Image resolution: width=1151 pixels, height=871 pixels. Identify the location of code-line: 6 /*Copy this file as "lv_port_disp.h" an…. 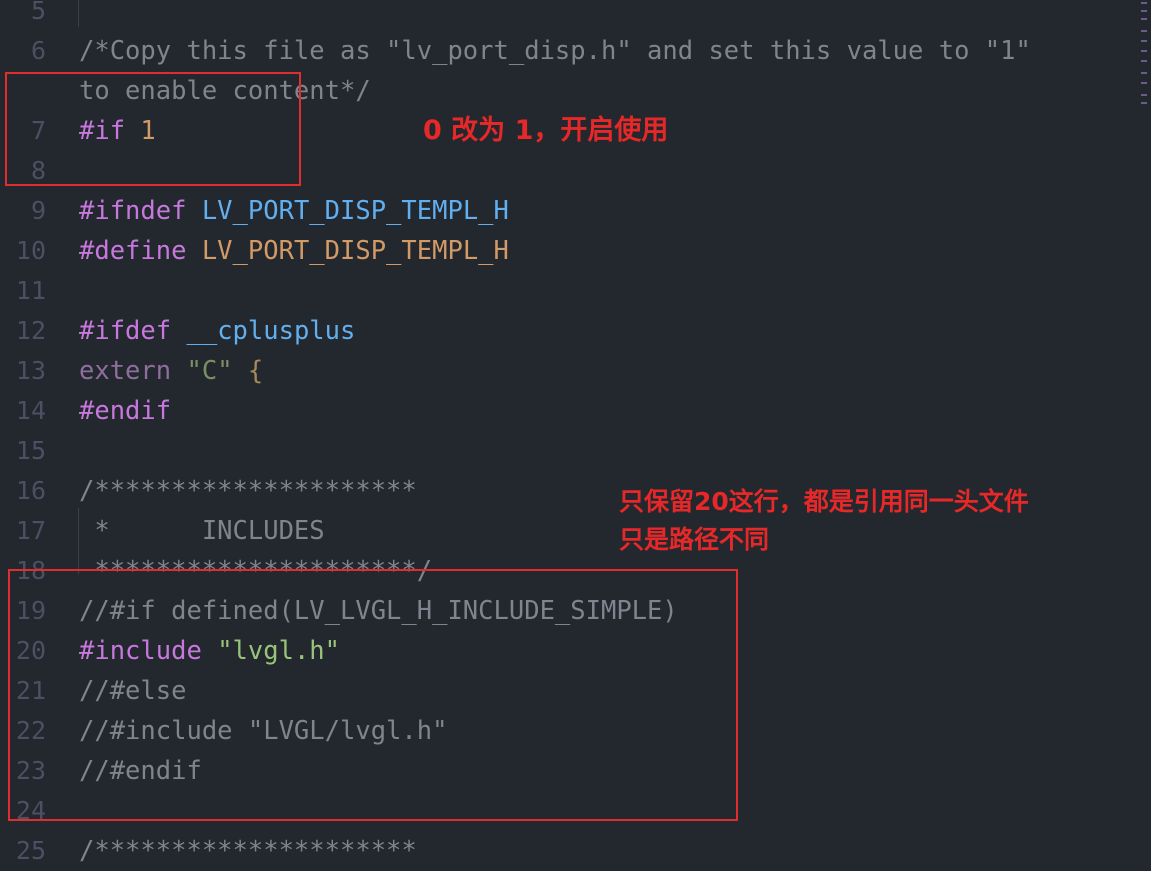
(565, 51).